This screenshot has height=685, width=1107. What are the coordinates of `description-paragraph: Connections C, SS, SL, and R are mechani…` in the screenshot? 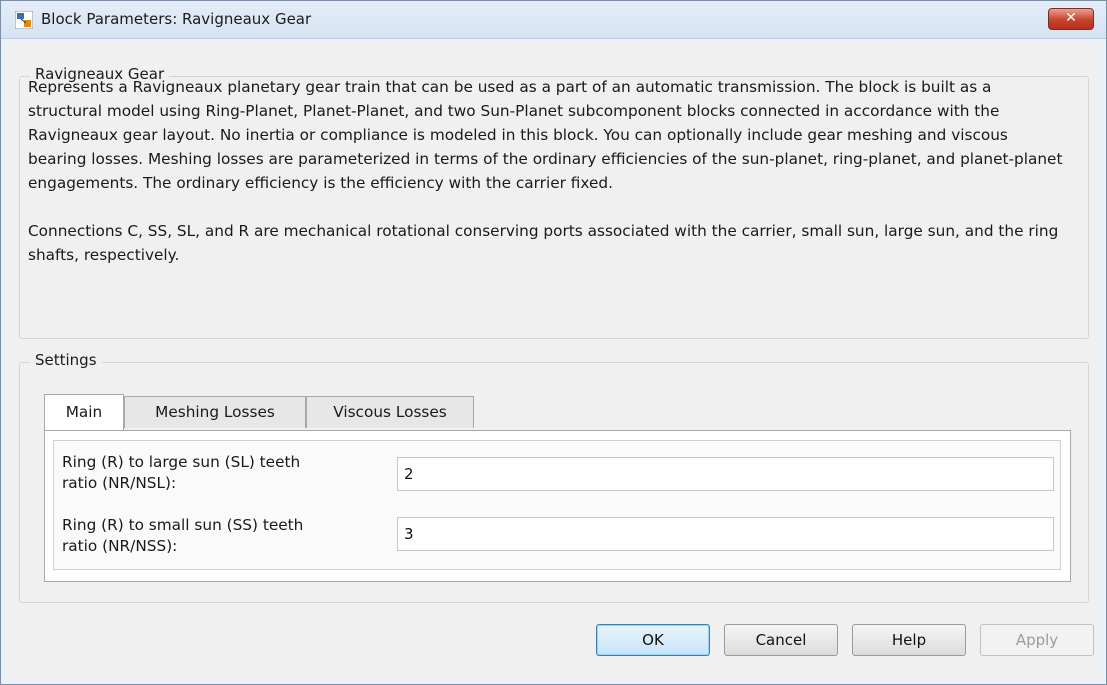 It's located at (543, 243).